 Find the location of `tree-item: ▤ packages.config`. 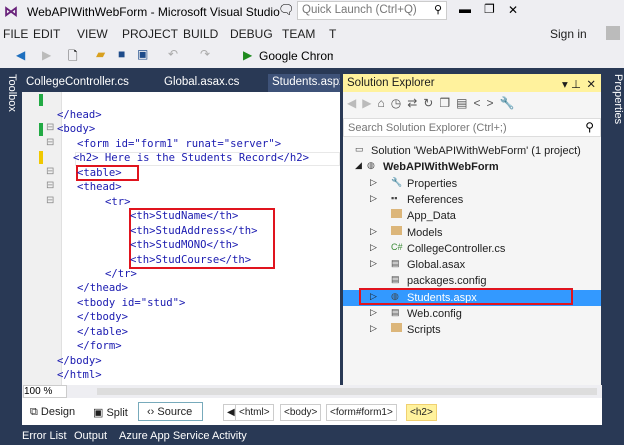

tree-item: ▤ packages.config is located at coordinates (472, 281).